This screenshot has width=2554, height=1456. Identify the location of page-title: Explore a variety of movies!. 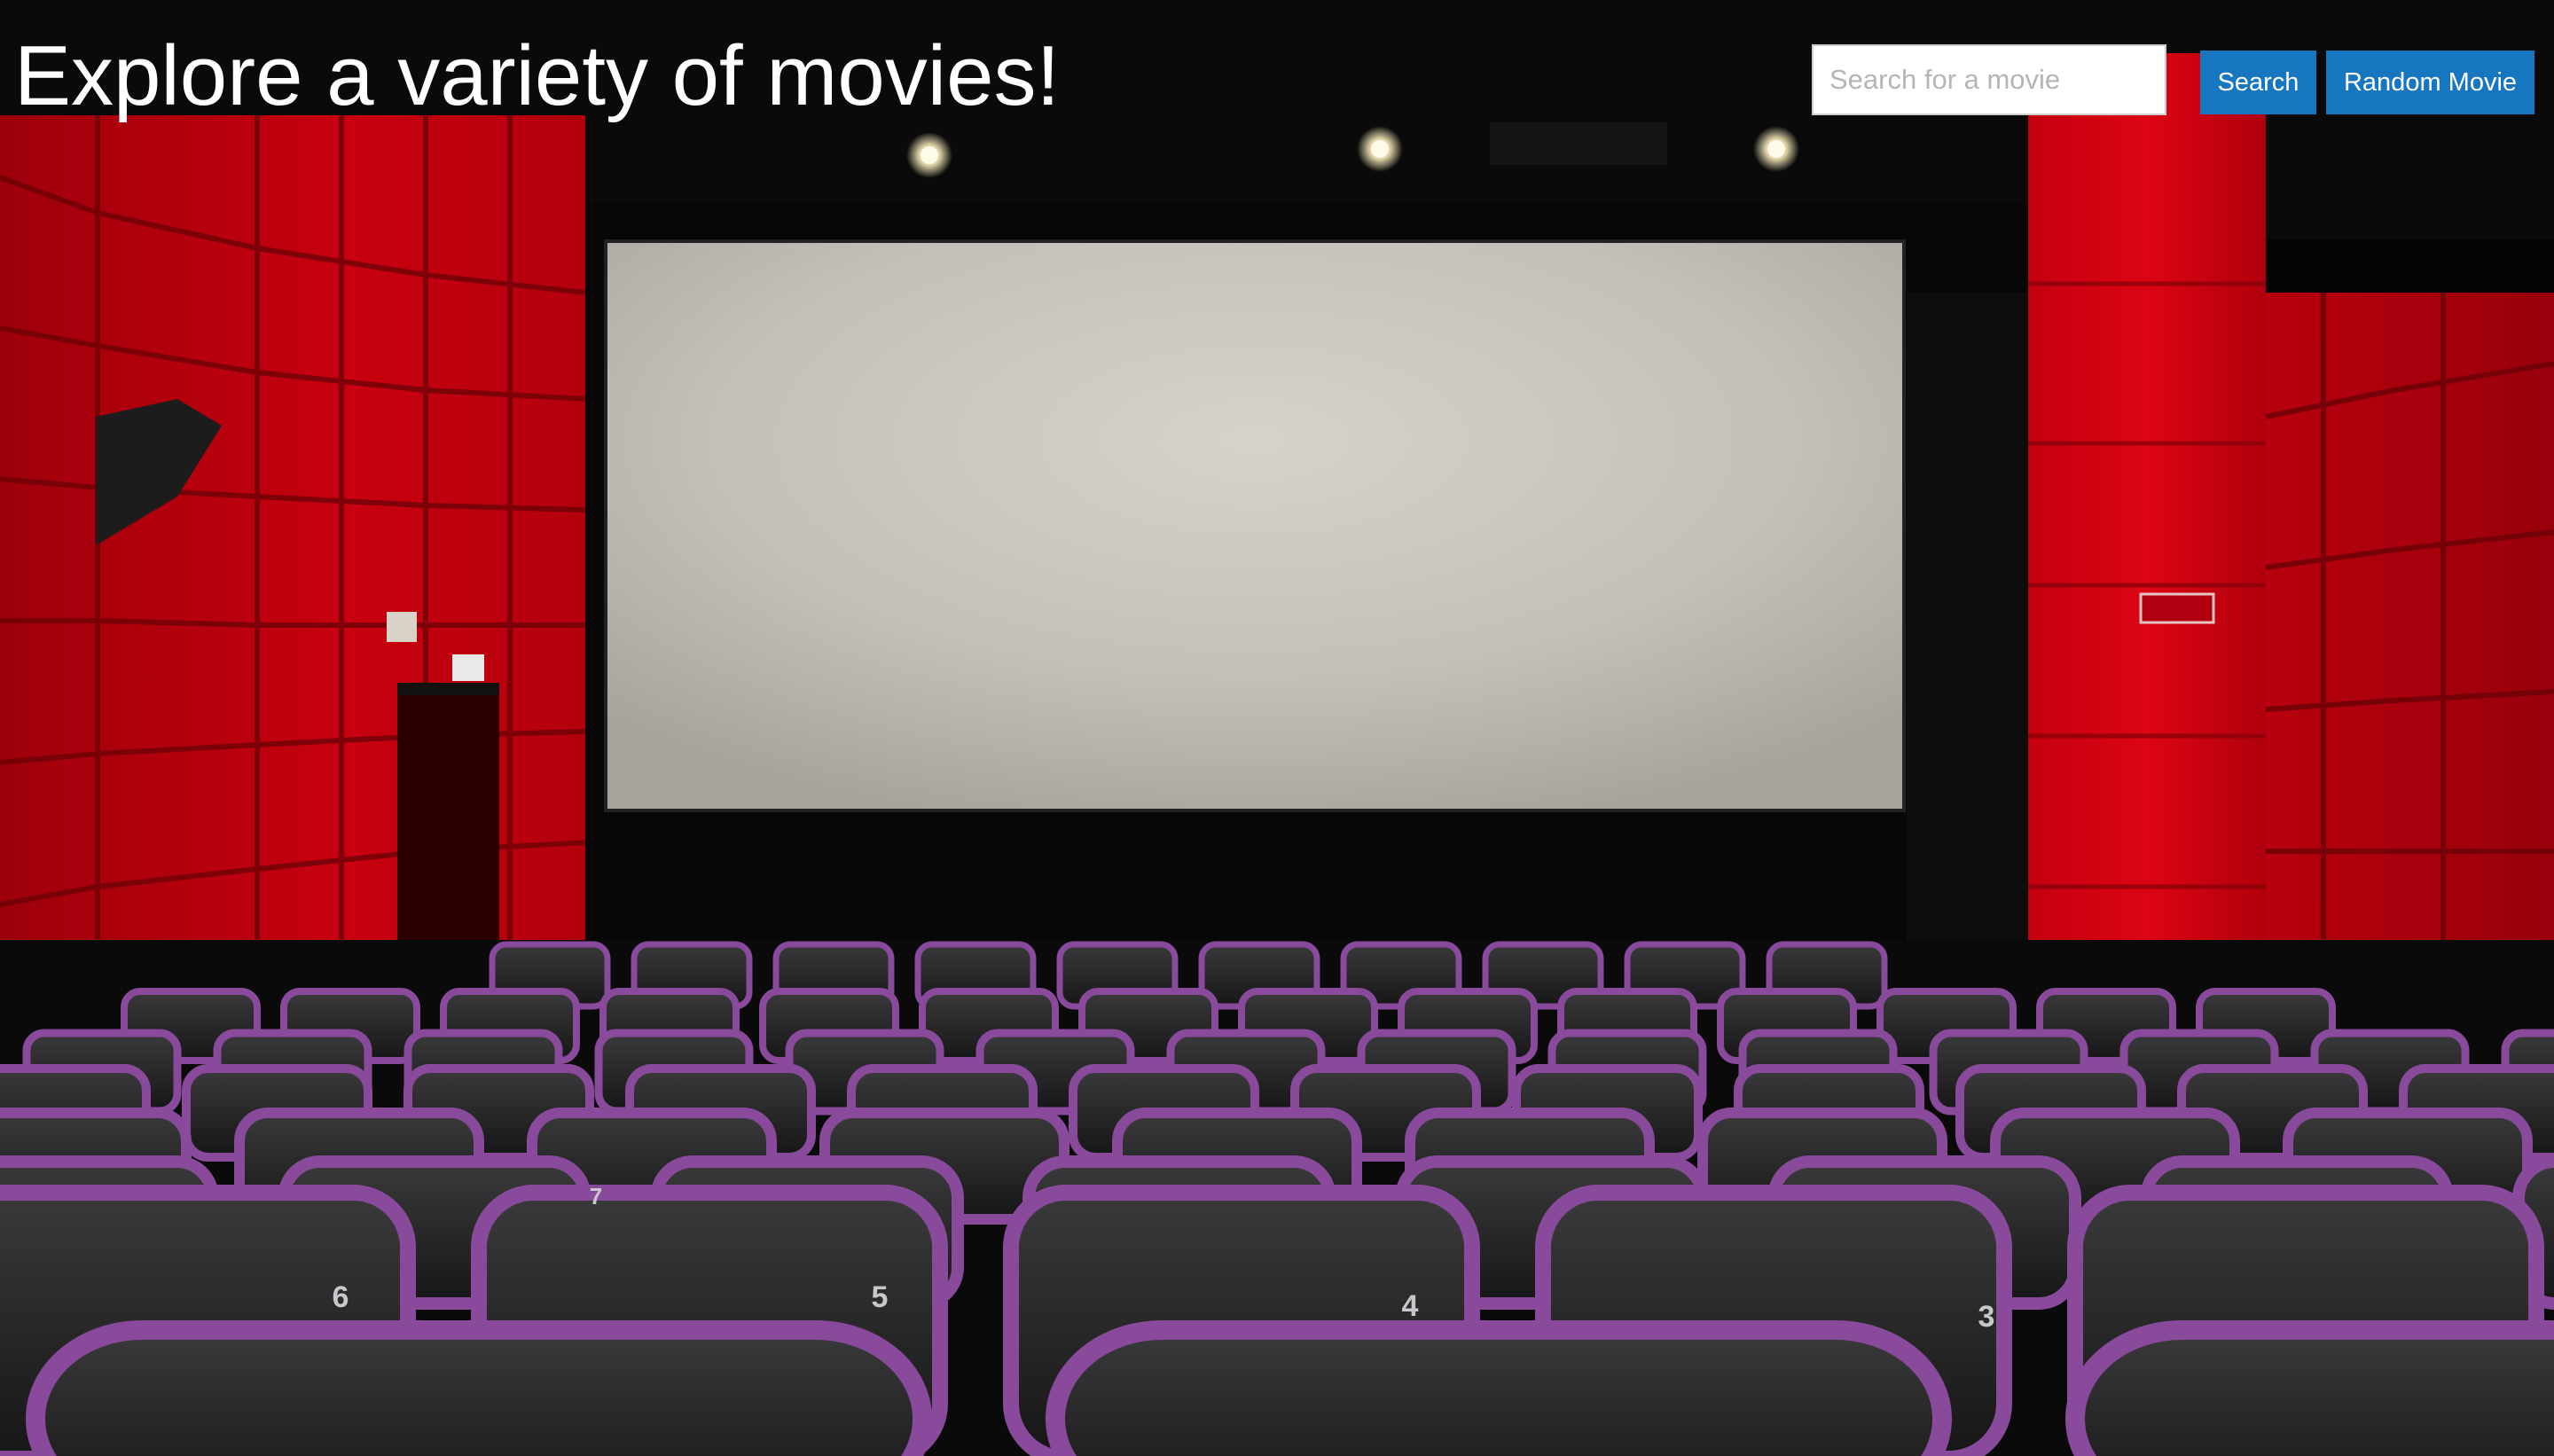
(537, 75).